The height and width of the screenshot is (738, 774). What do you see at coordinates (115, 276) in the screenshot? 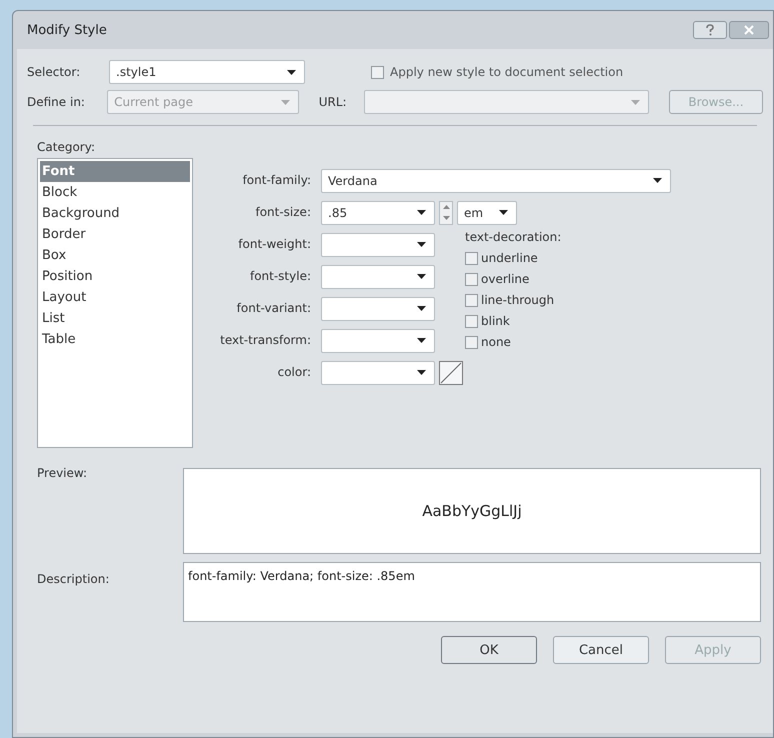
I see `category-item: Position` at bounding box center [115, 276].